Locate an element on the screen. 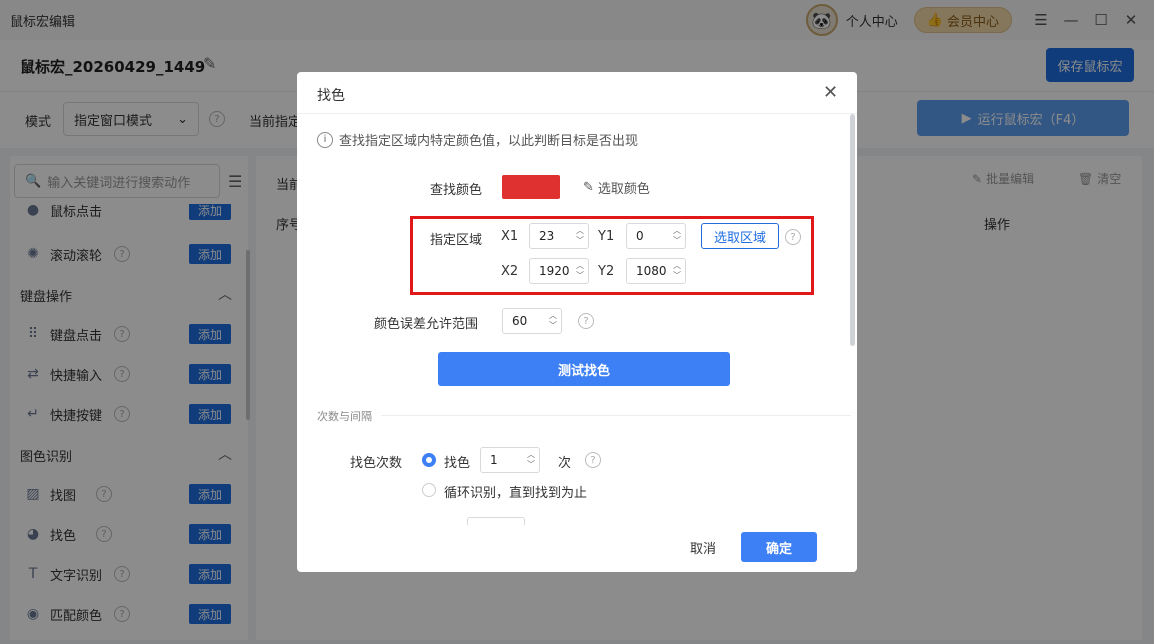  interval-input is located at coordinates (496, 521).